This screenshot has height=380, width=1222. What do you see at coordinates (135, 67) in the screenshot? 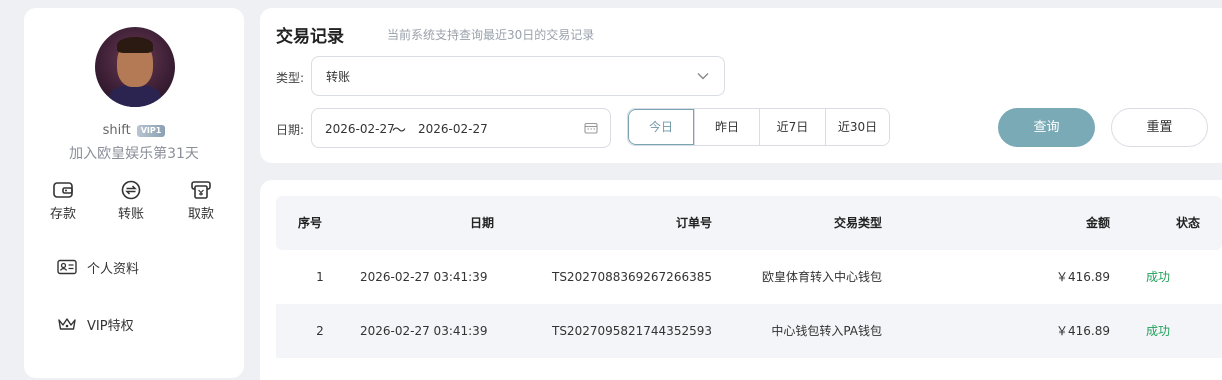
I see `avatar` at bounding box center [135, 67].